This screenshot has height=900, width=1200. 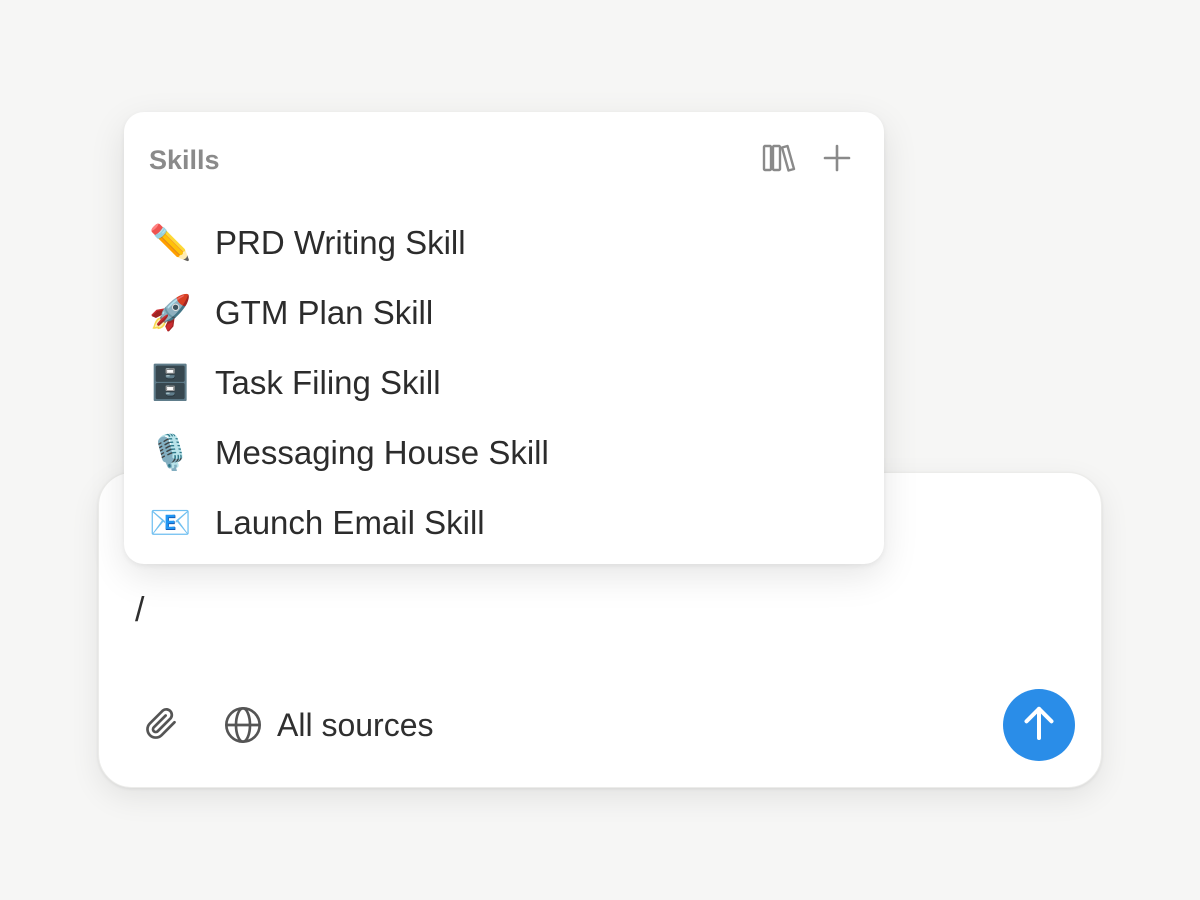 What do you see at coordinates (328, 382) in the screenshot?
I see `skill-label: Task Filing Skill` at bounding box center [328, 382].